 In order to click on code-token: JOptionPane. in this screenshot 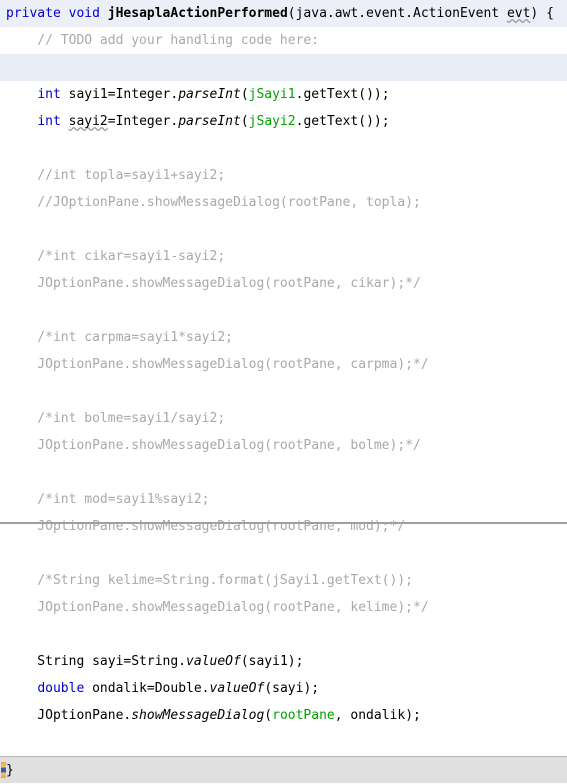, I will do `click(69, 715)`.